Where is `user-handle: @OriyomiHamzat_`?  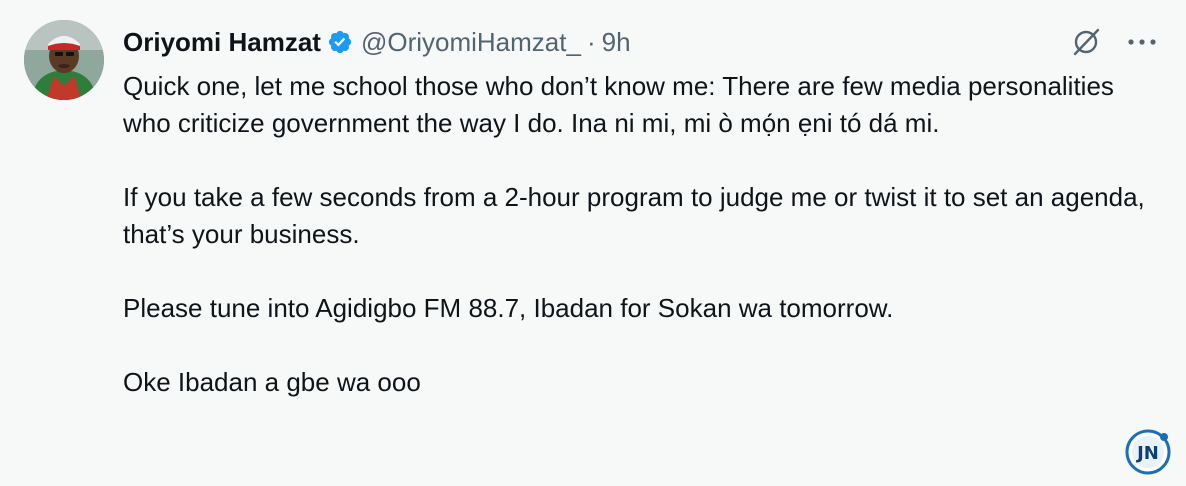 user-handle: @OriyomiHamzat_ is located at coordinates (471, 42).